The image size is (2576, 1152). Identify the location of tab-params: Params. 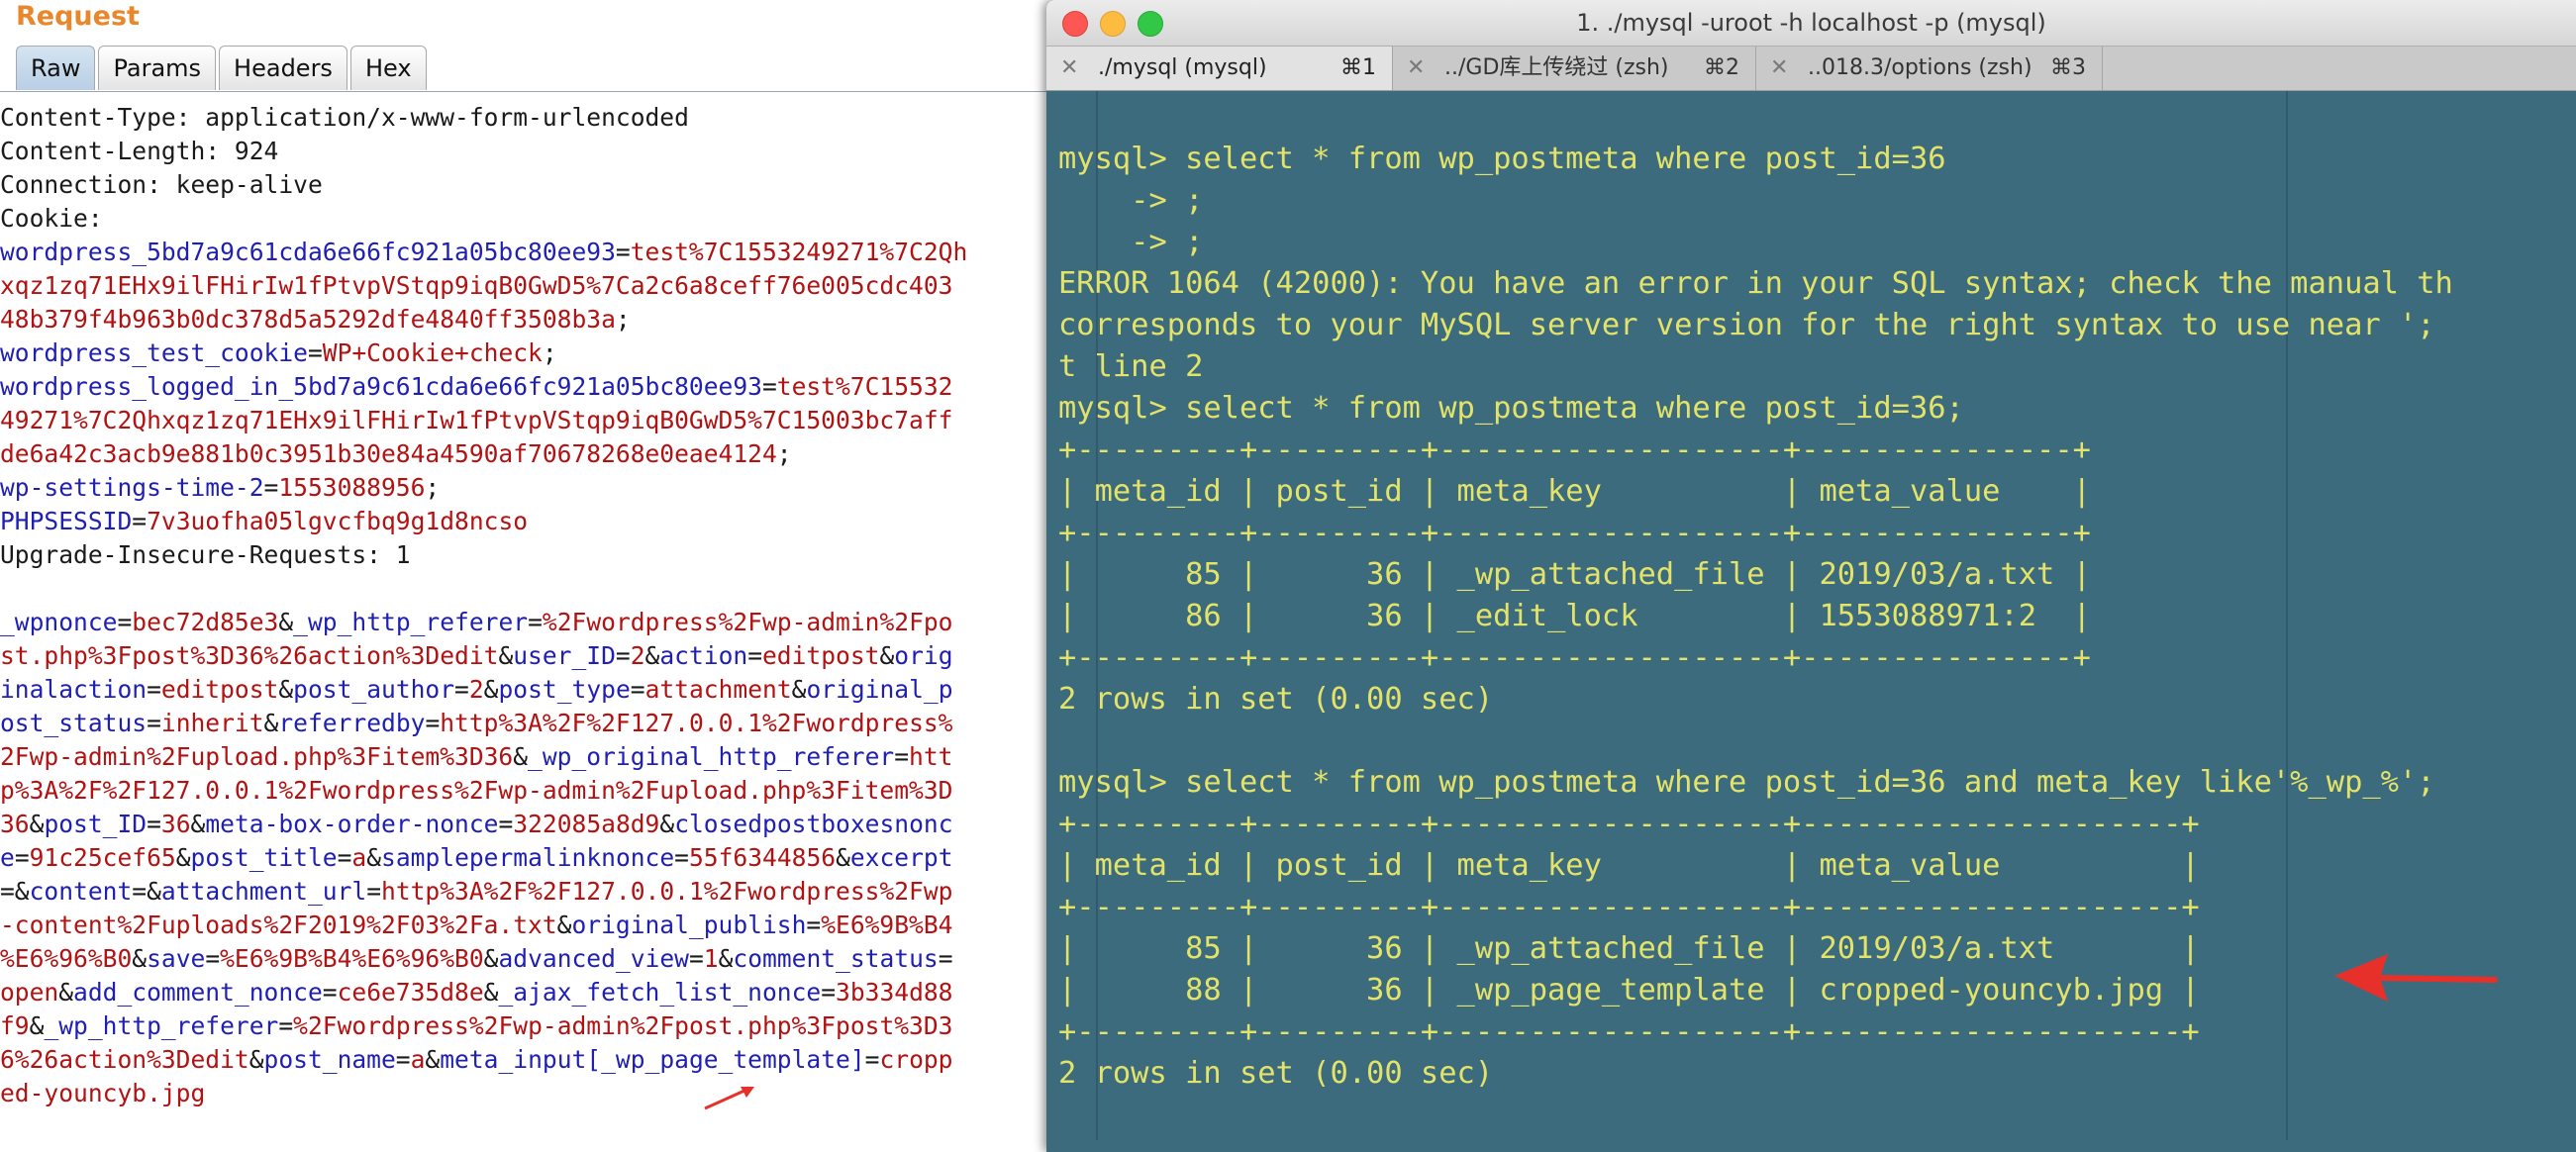
(158, 68).